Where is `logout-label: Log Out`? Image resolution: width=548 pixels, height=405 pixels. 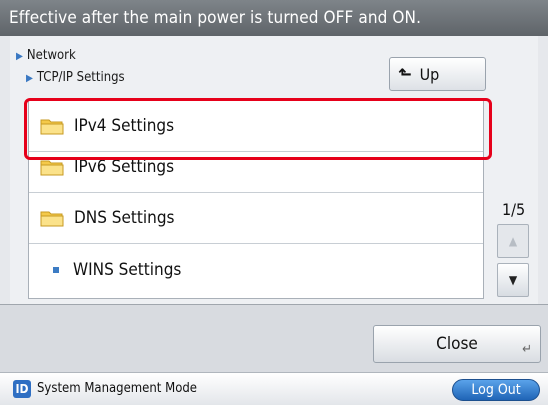 logout-label: Log Out is located at coordinates (496, 390).